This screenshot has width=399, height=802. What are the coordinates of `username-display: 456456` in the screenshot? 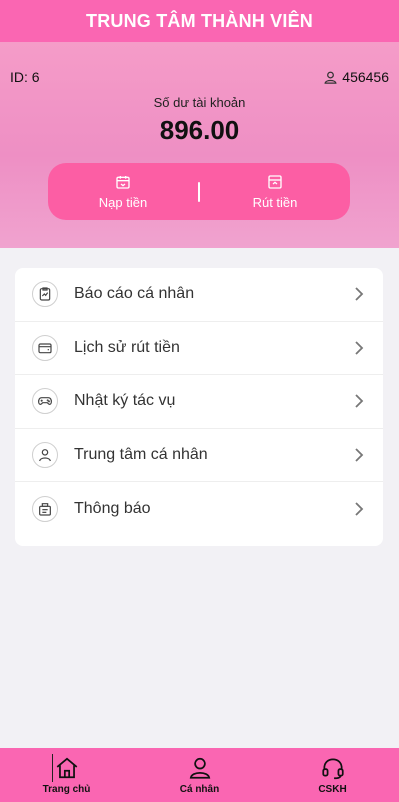 It's located at (356, 77).